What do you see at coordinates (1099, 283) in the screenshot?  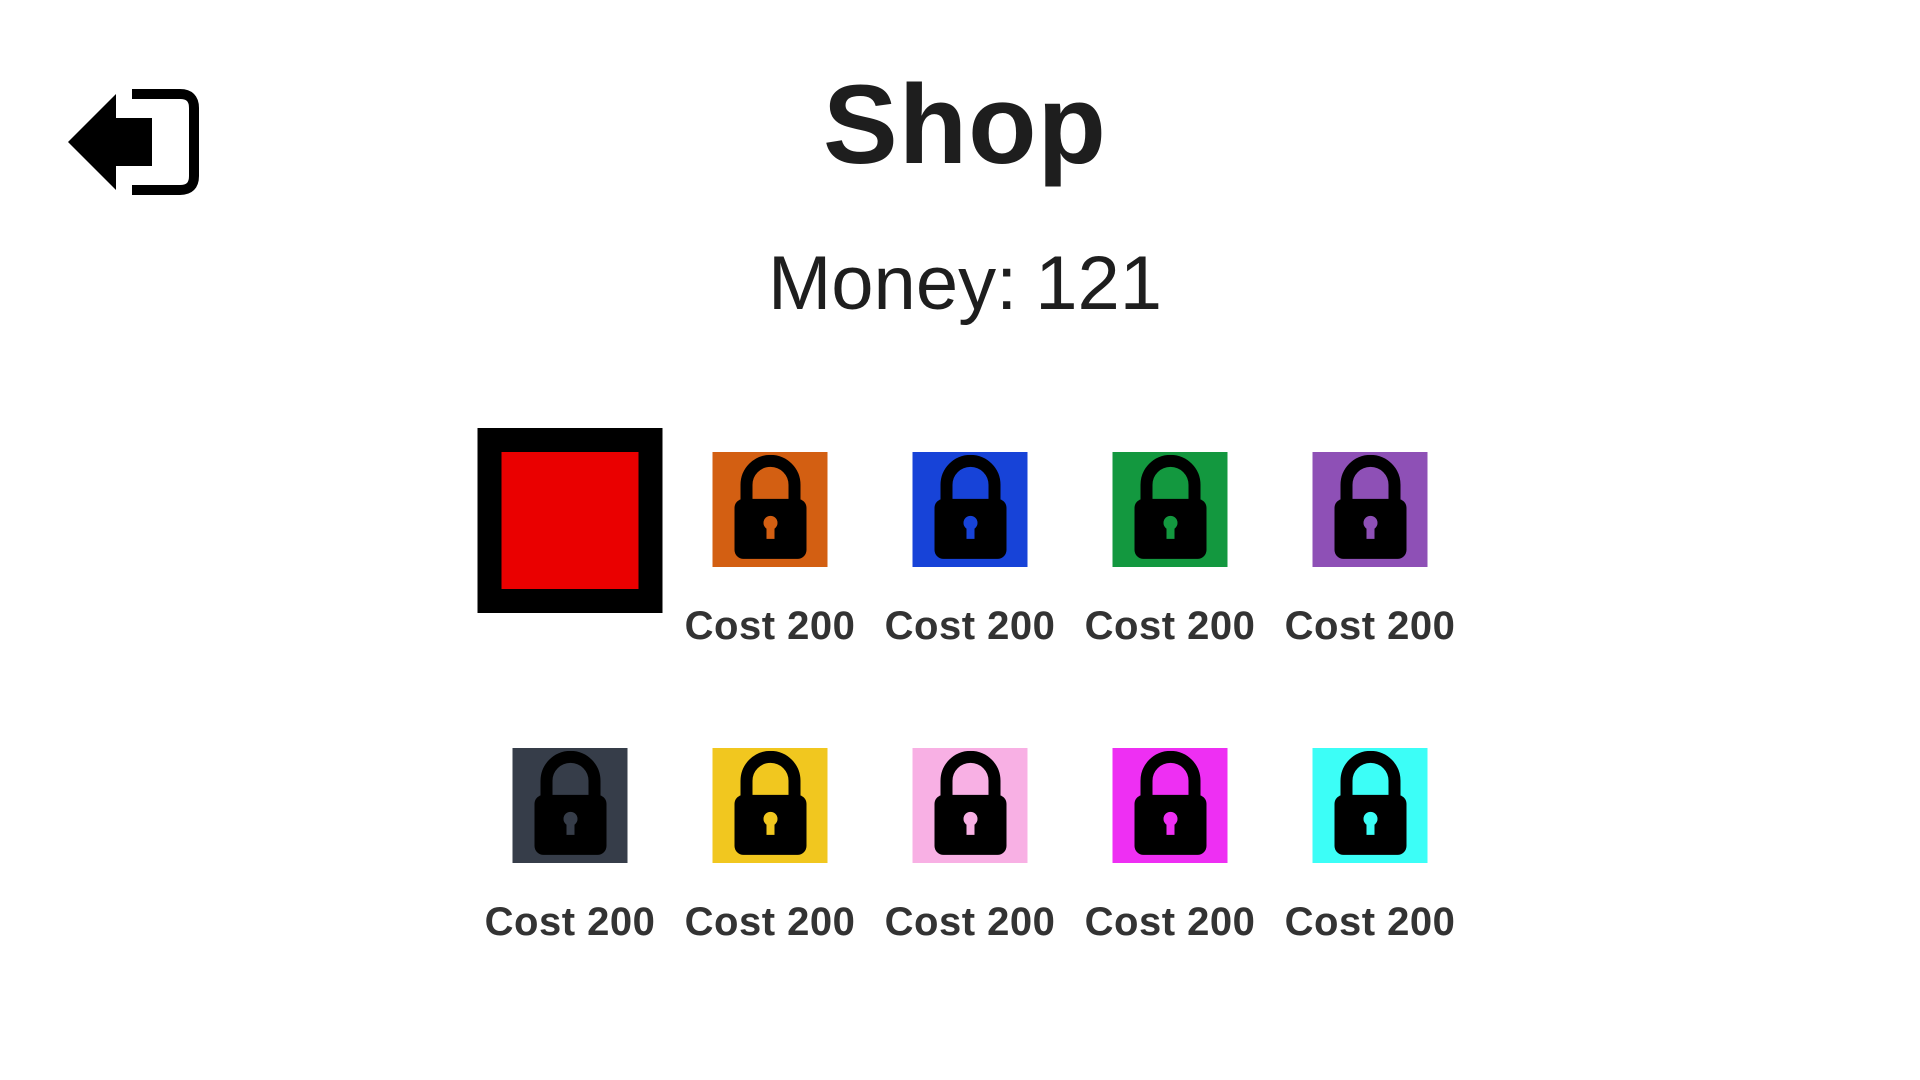 I see `money-value: 121` at bounding box center [1099, 283].